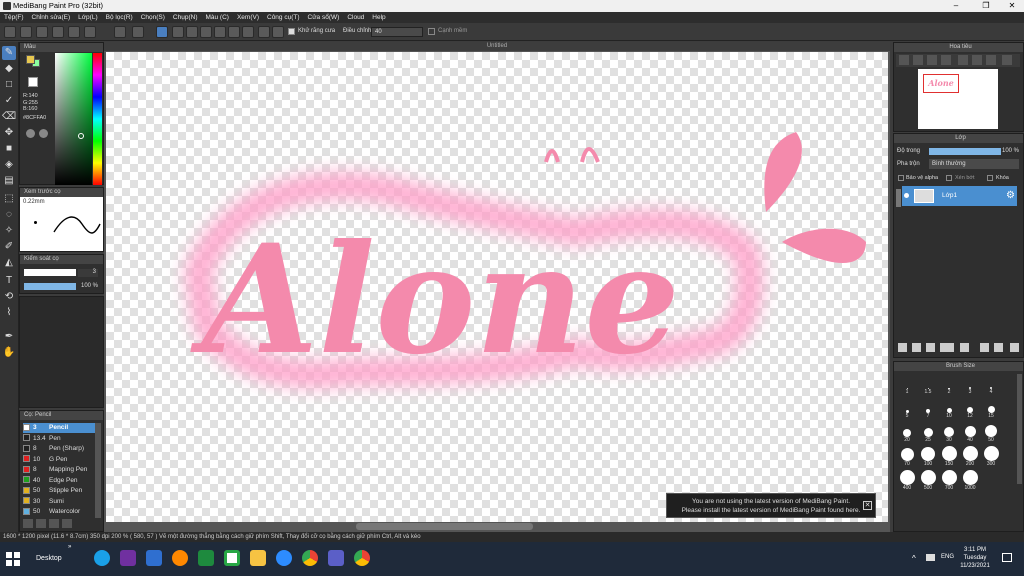 This screenshot has height=576, width=1024. I want to click on cloud-save-icon, so click(42, 32).